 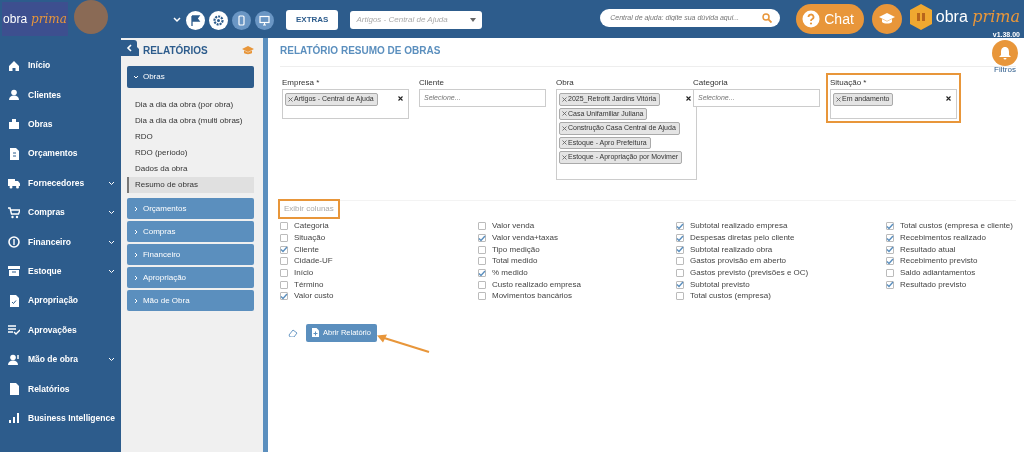 What do you see at coordinates (195, 20) in the screenshot?
I see `flag-button` at bounding box center [195, 20].